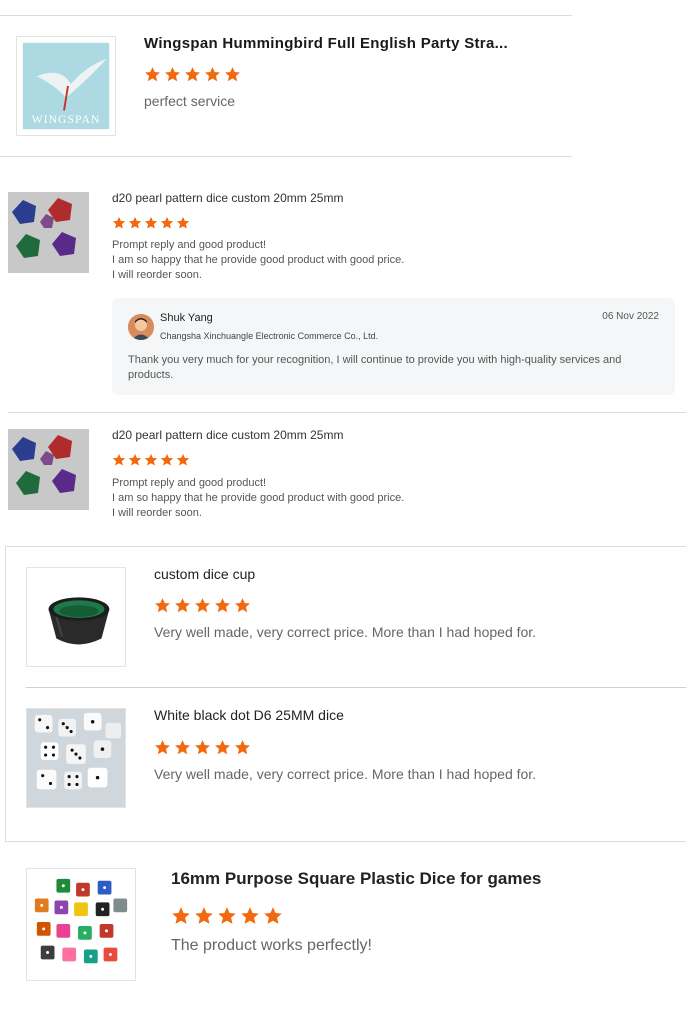 The width and height of the screenshot is (686, 1016). What do you see at coordinates (66, 119) in the screenshot?
I see `svg-text: WINGSPAN` at bounding box center [66, 119].